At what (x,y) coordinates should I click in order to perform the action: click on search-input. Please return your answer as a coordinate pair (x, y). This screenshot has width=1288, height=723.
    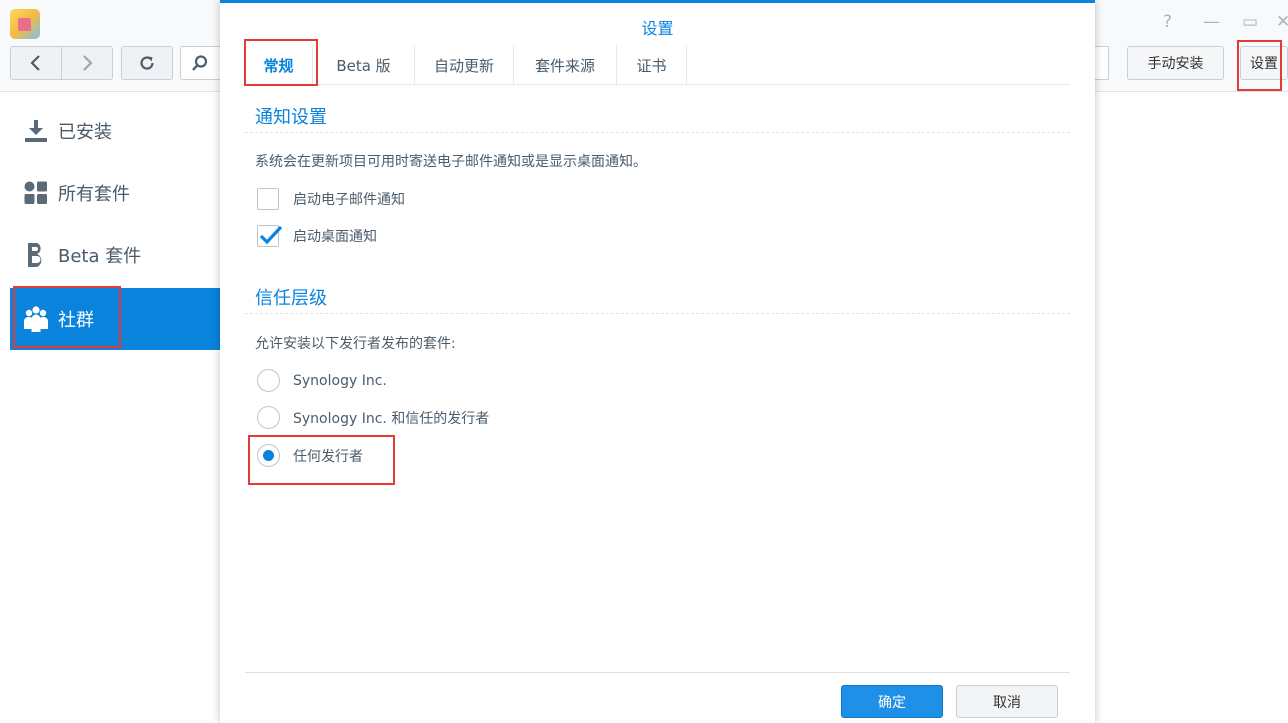
    Looking at the image, I should click on (200, 63).